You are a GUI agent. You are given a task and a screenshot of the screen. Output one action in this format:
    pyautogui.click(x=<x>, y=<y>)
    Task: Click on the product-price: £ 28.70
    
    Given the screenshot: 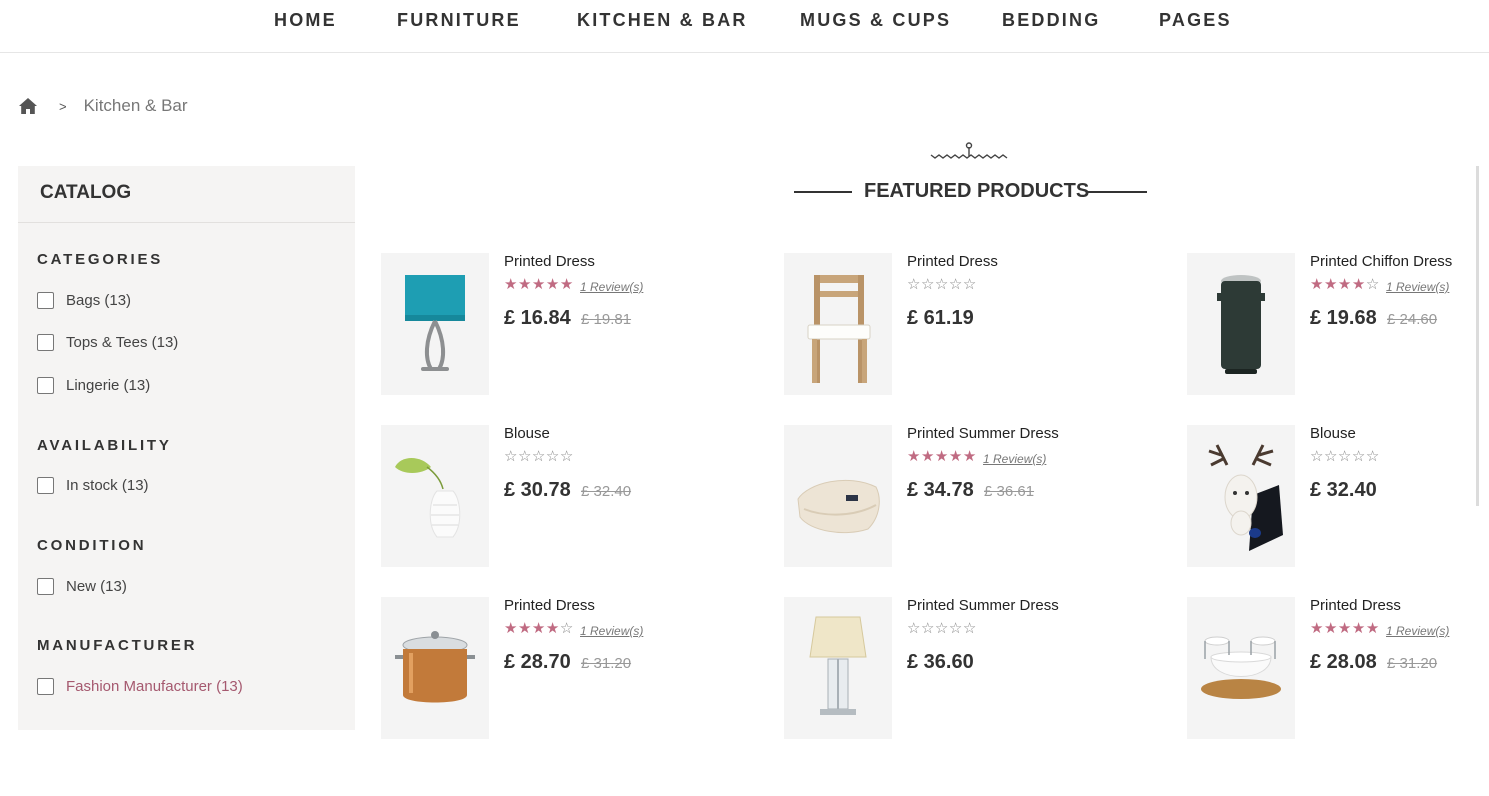 What is the action you would take?
    pyautogui.click(x=537, y=662)
    